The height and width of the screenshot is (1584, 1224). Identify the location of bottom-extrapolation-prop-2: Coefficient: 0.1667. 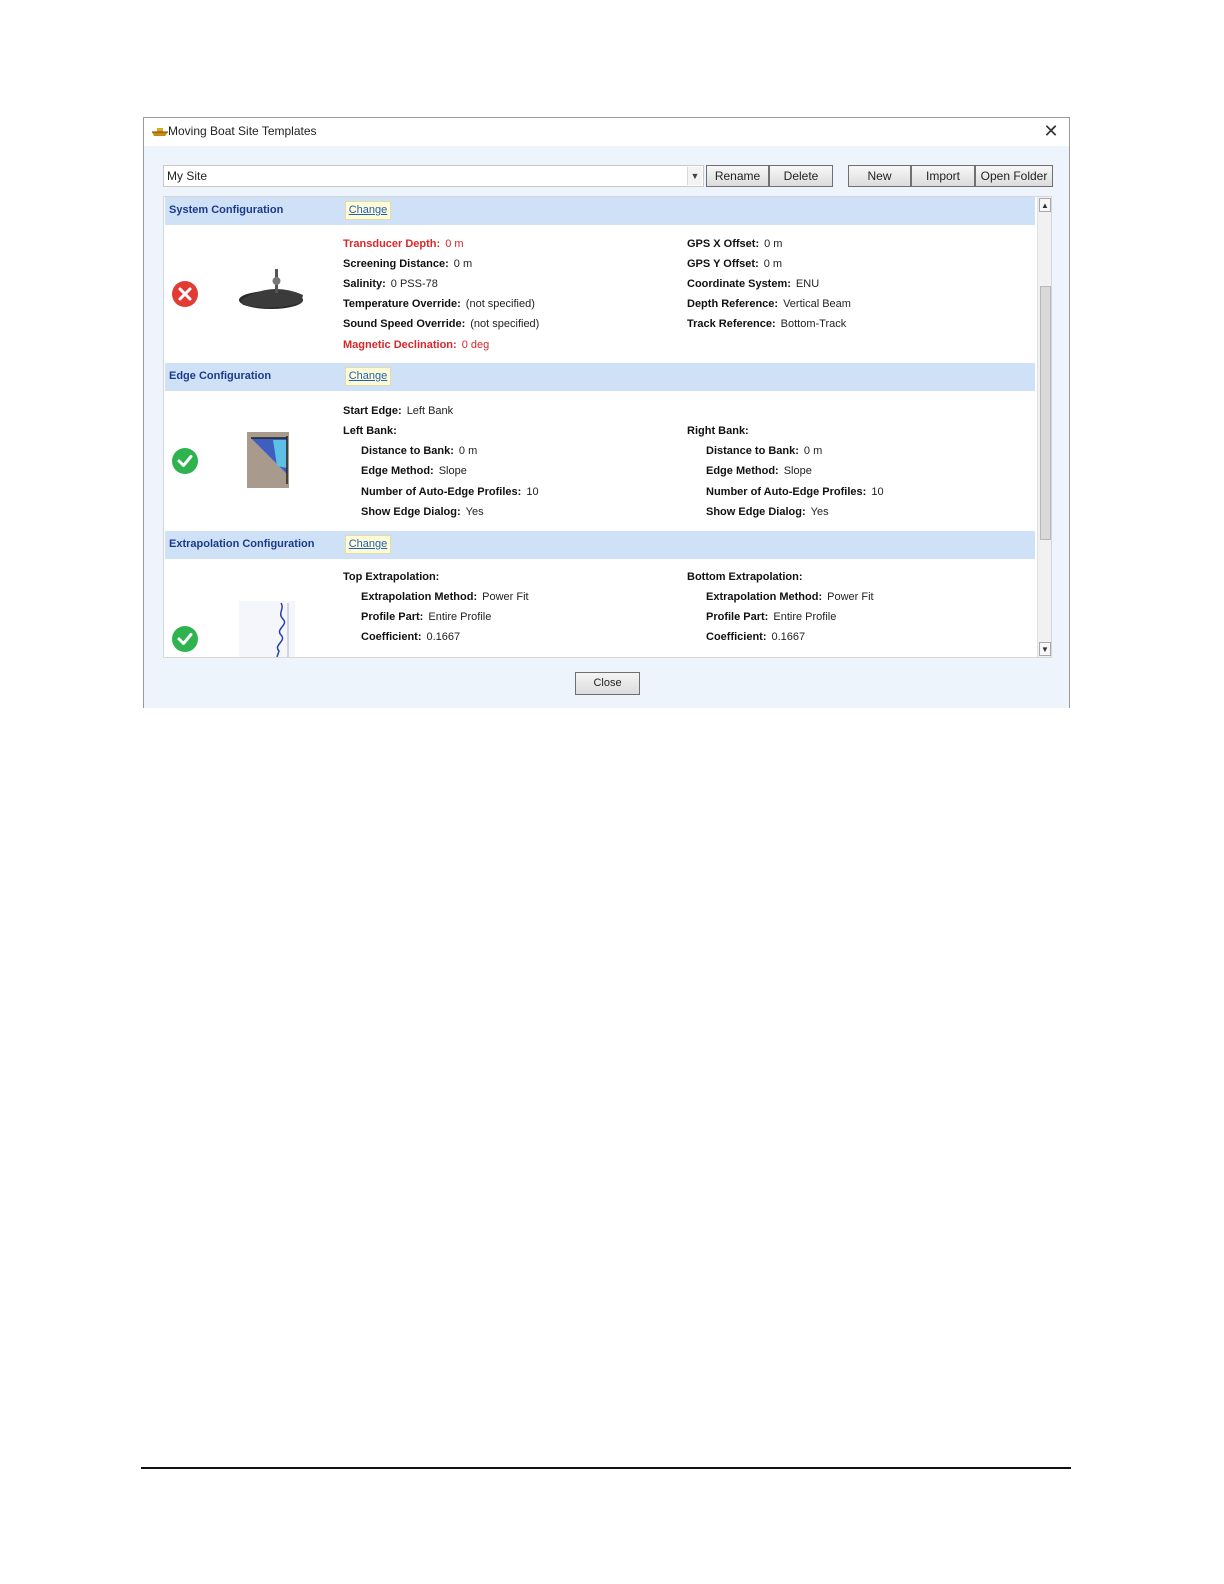
(756, 637).